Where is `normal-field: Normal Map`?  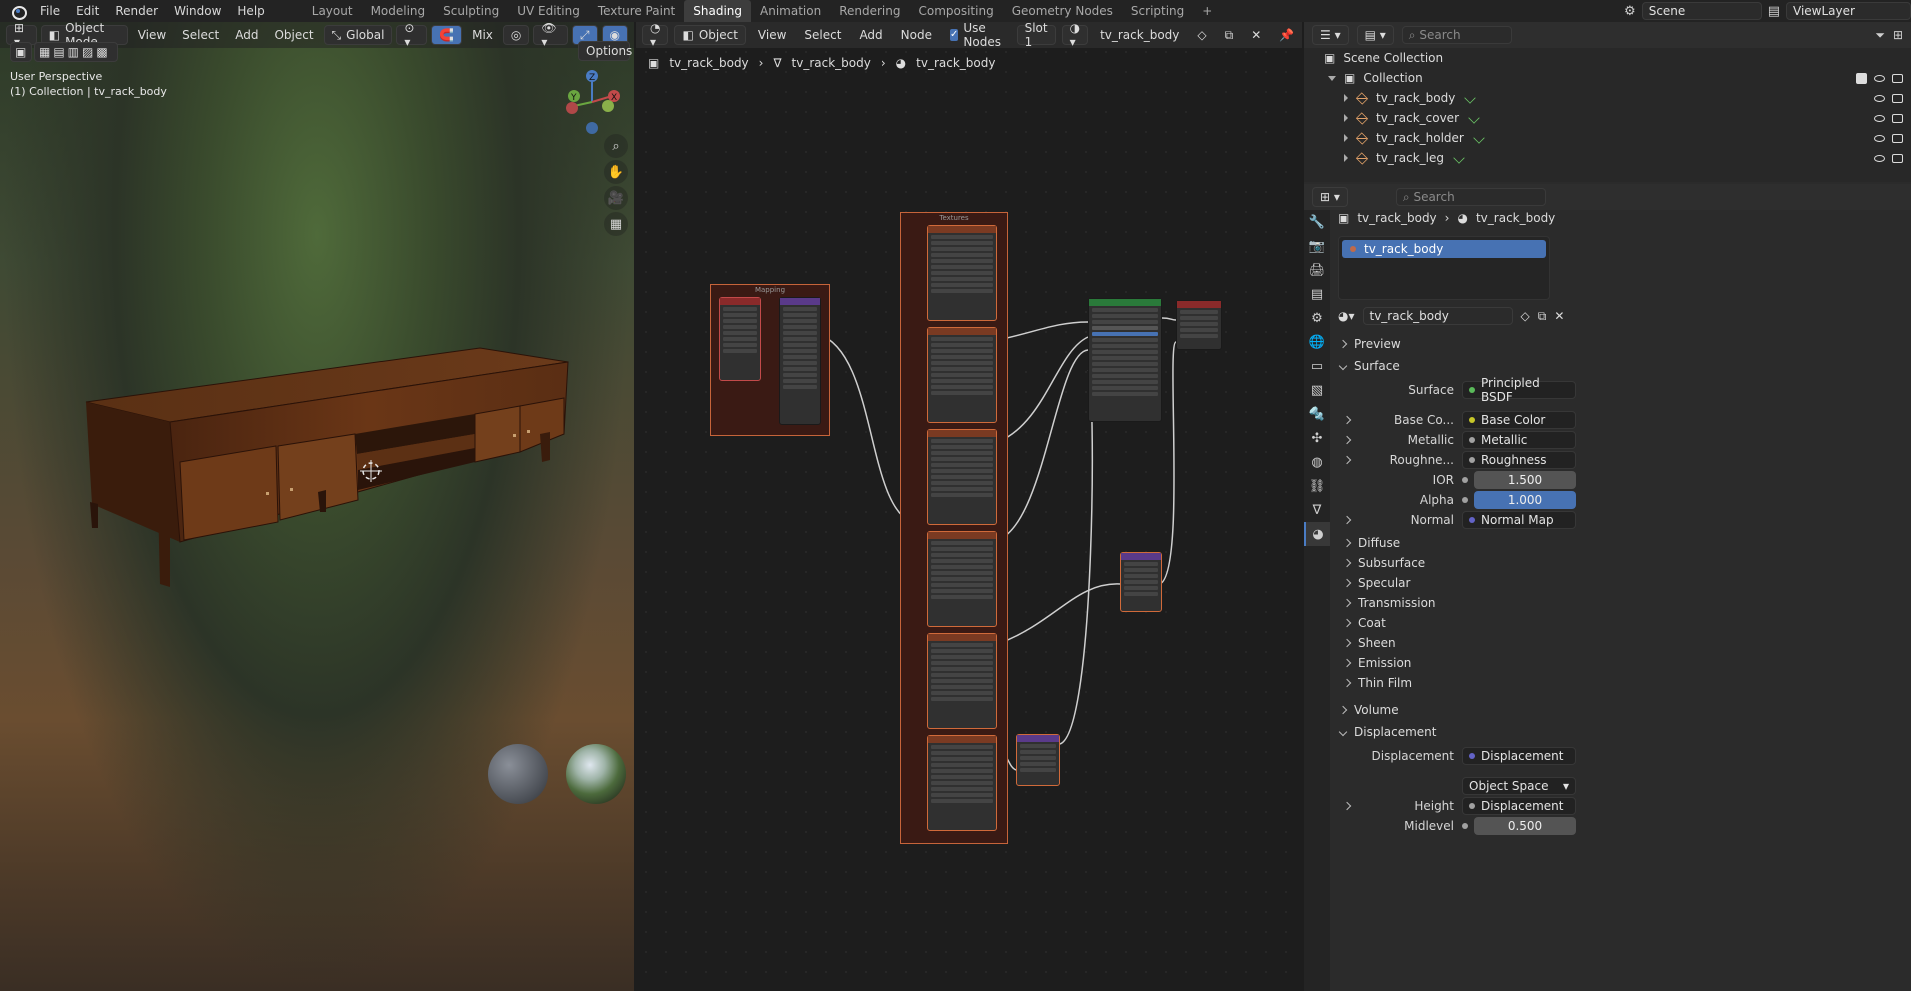 normal-field: Normal Map is located at coordinates (1519, 520).